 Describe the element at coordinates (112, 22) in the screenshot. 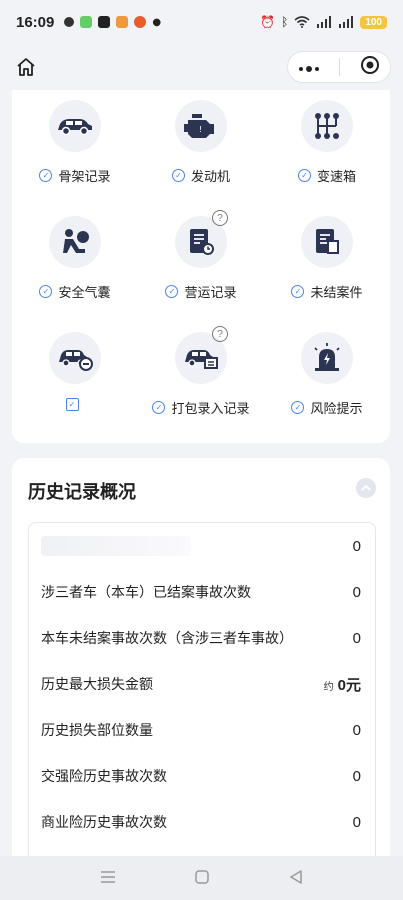

I see `notification-icons: ●` at that location.